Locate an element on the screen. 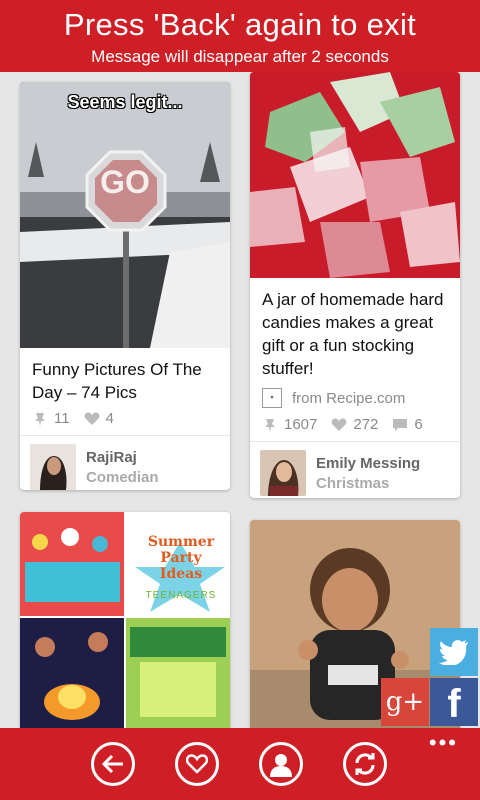 The width and height of the screenshot is (480, 800). pin-user: RajiRaj Comedian is located at coordinates (125, 462).